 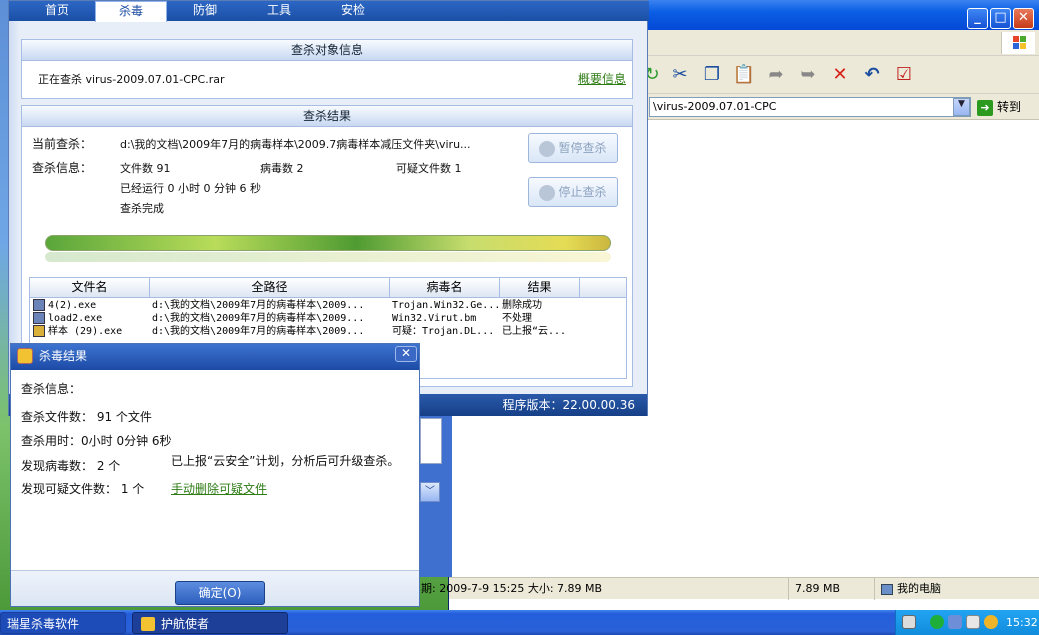 I want to click on suspicious-count: 可疑文件数 1, so click(x=429, y=168).